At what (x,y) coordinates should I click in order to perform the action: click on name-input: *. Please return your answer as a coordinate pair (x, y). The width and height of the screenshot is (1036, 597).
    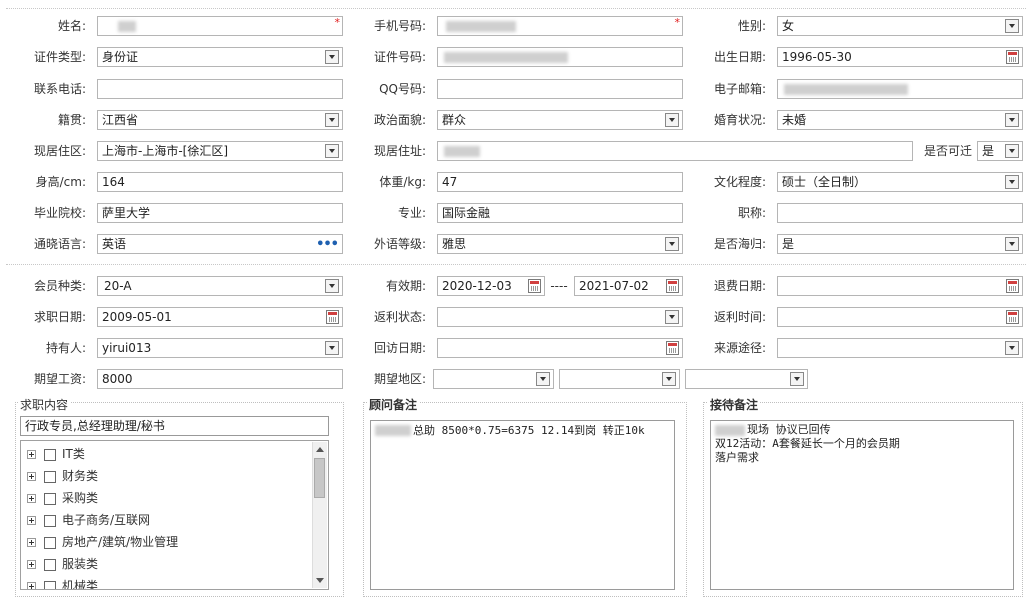
    Looking at the image, I should click on (220, 26).